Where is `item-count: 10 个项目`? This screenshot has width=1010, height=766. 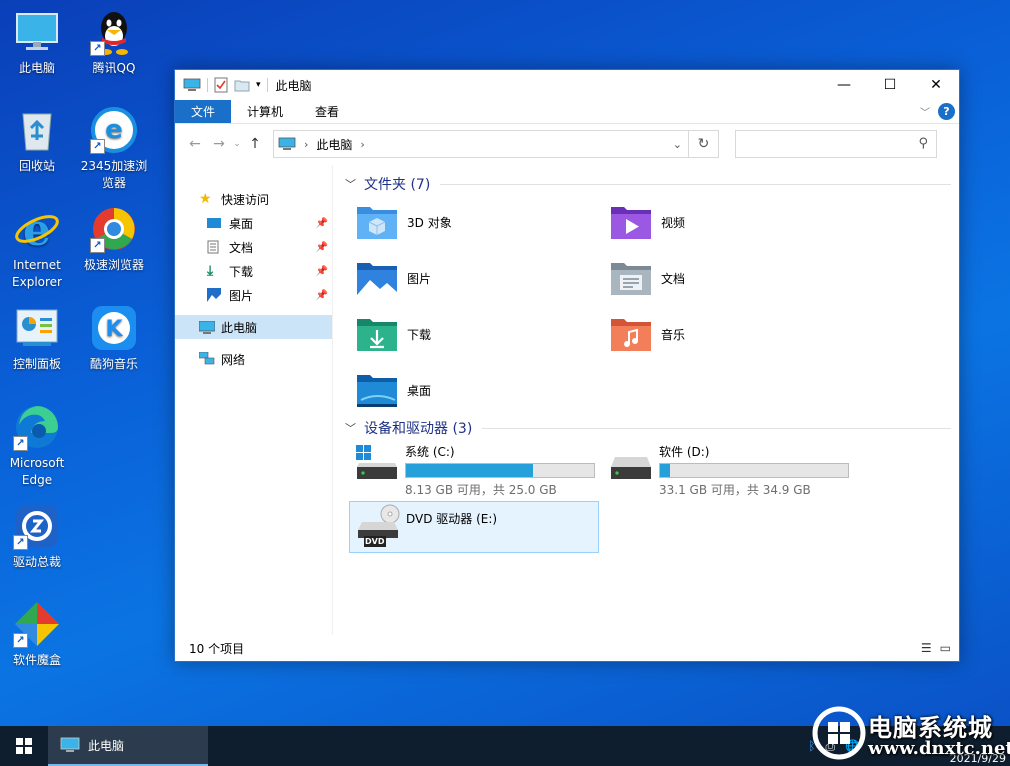
item-count: 10 个项目 is located at coordinates (217, 648).